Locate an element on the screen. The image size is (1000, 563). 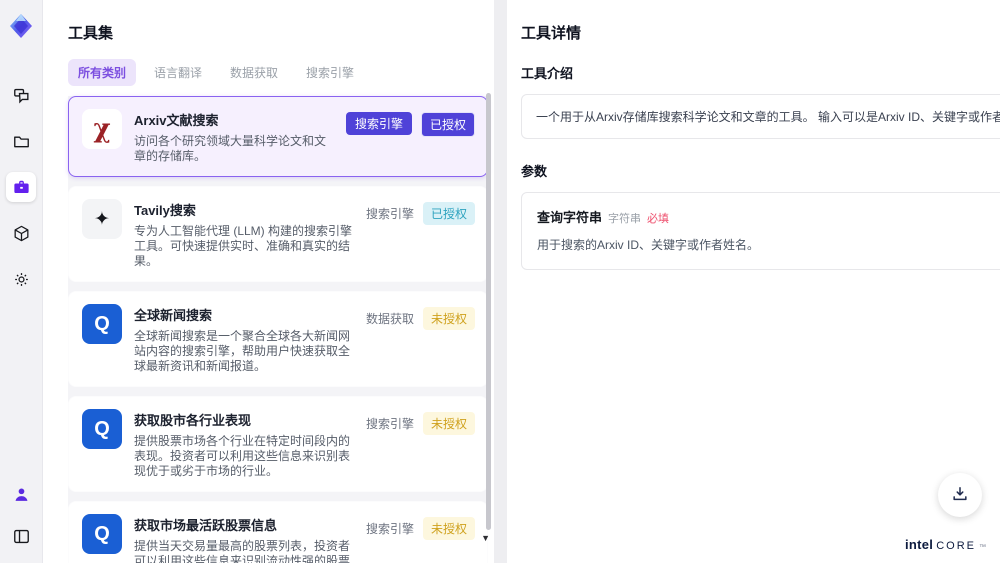
tool-name: 全球新闻搜索 is located at coordinates (173, 315).